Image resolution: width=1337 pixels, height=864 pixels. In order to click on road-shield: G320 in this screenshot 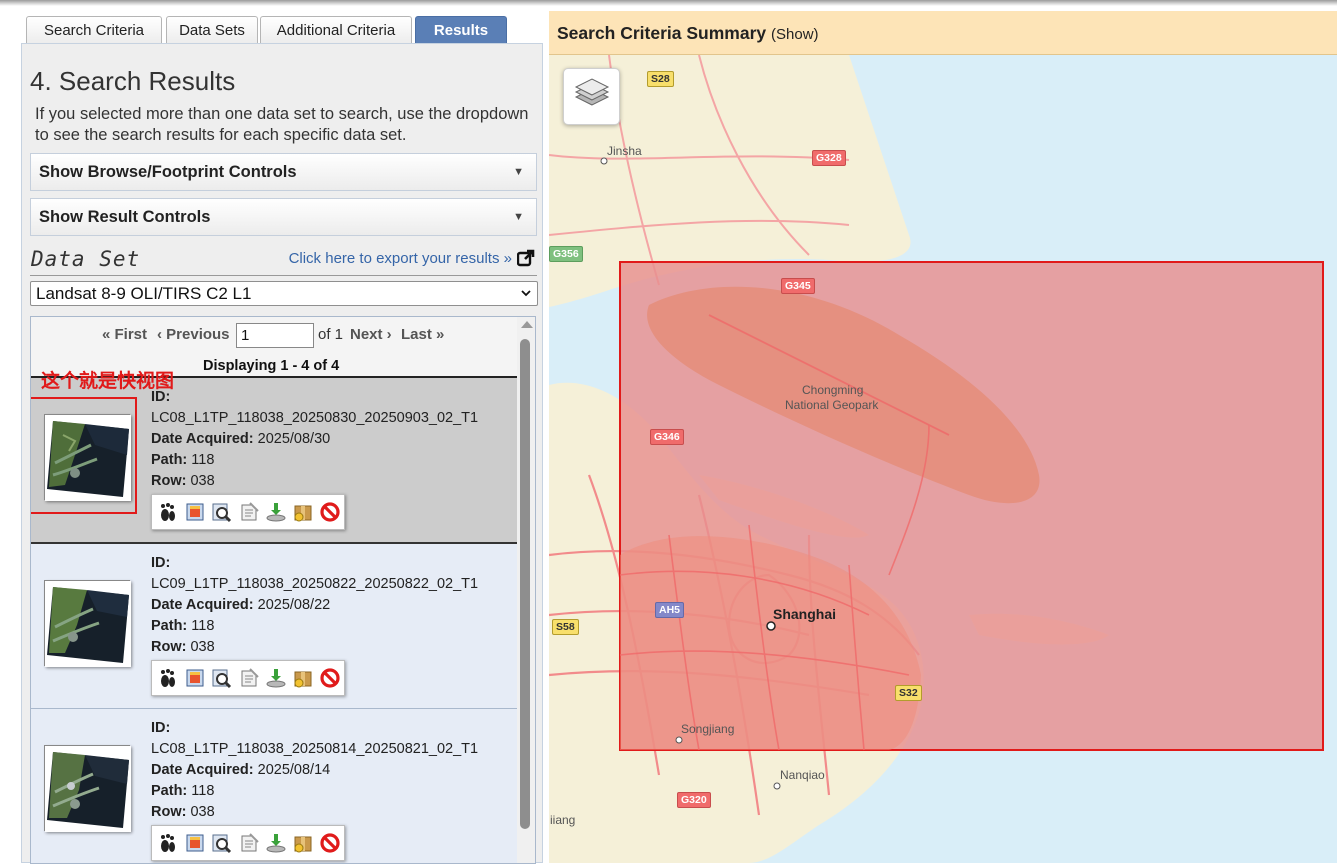, I will do `click(694, 800)`.